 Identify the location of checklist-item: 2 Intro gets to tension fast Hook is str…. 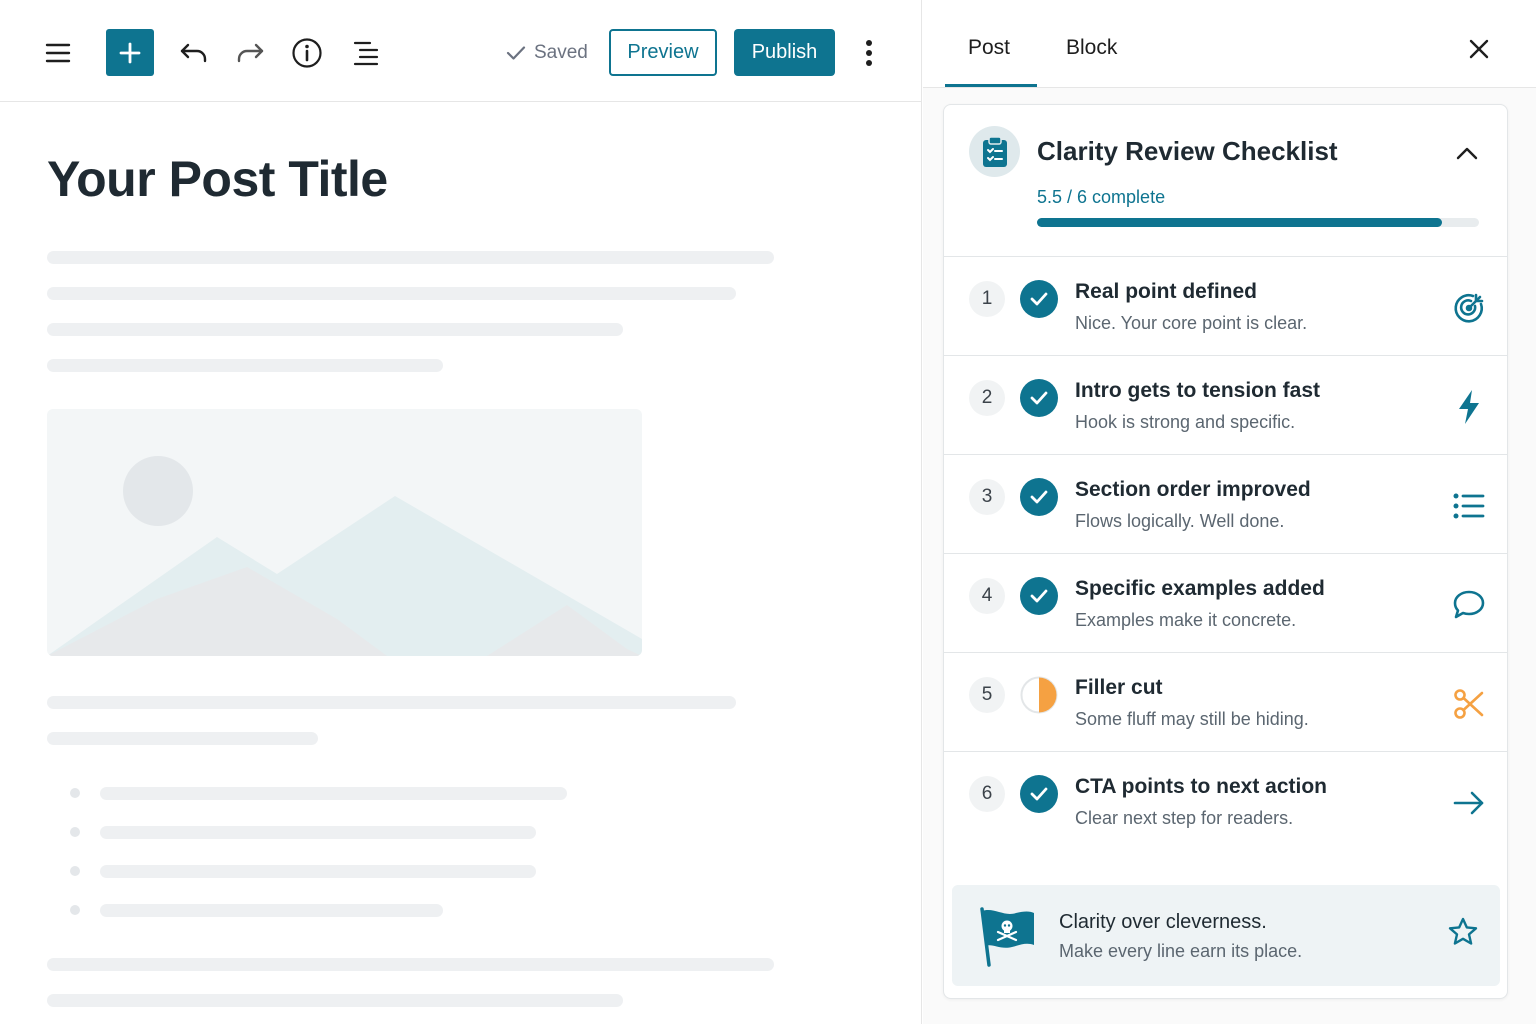
(1225, 405).